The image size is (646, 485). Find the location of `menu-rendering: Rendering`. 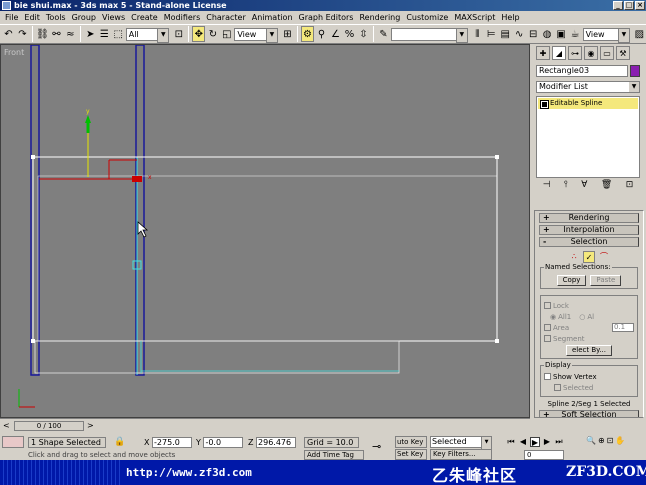

menu-rendering: Rendering is located at coordinates (379, 17).